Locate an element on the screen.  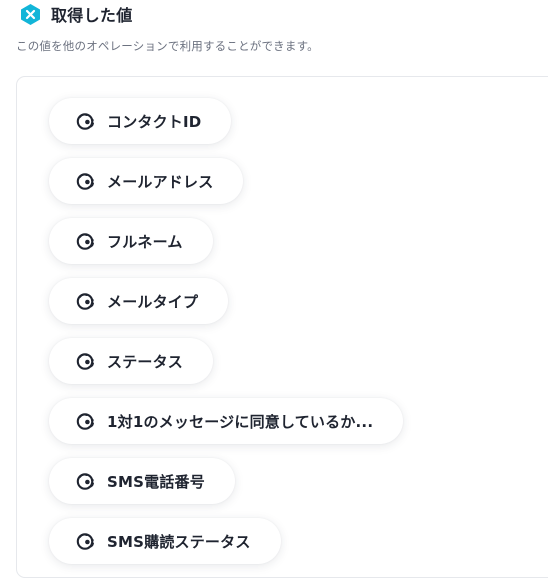
value-chip-full-name: フルネーム is located at coordinates (131, 241).